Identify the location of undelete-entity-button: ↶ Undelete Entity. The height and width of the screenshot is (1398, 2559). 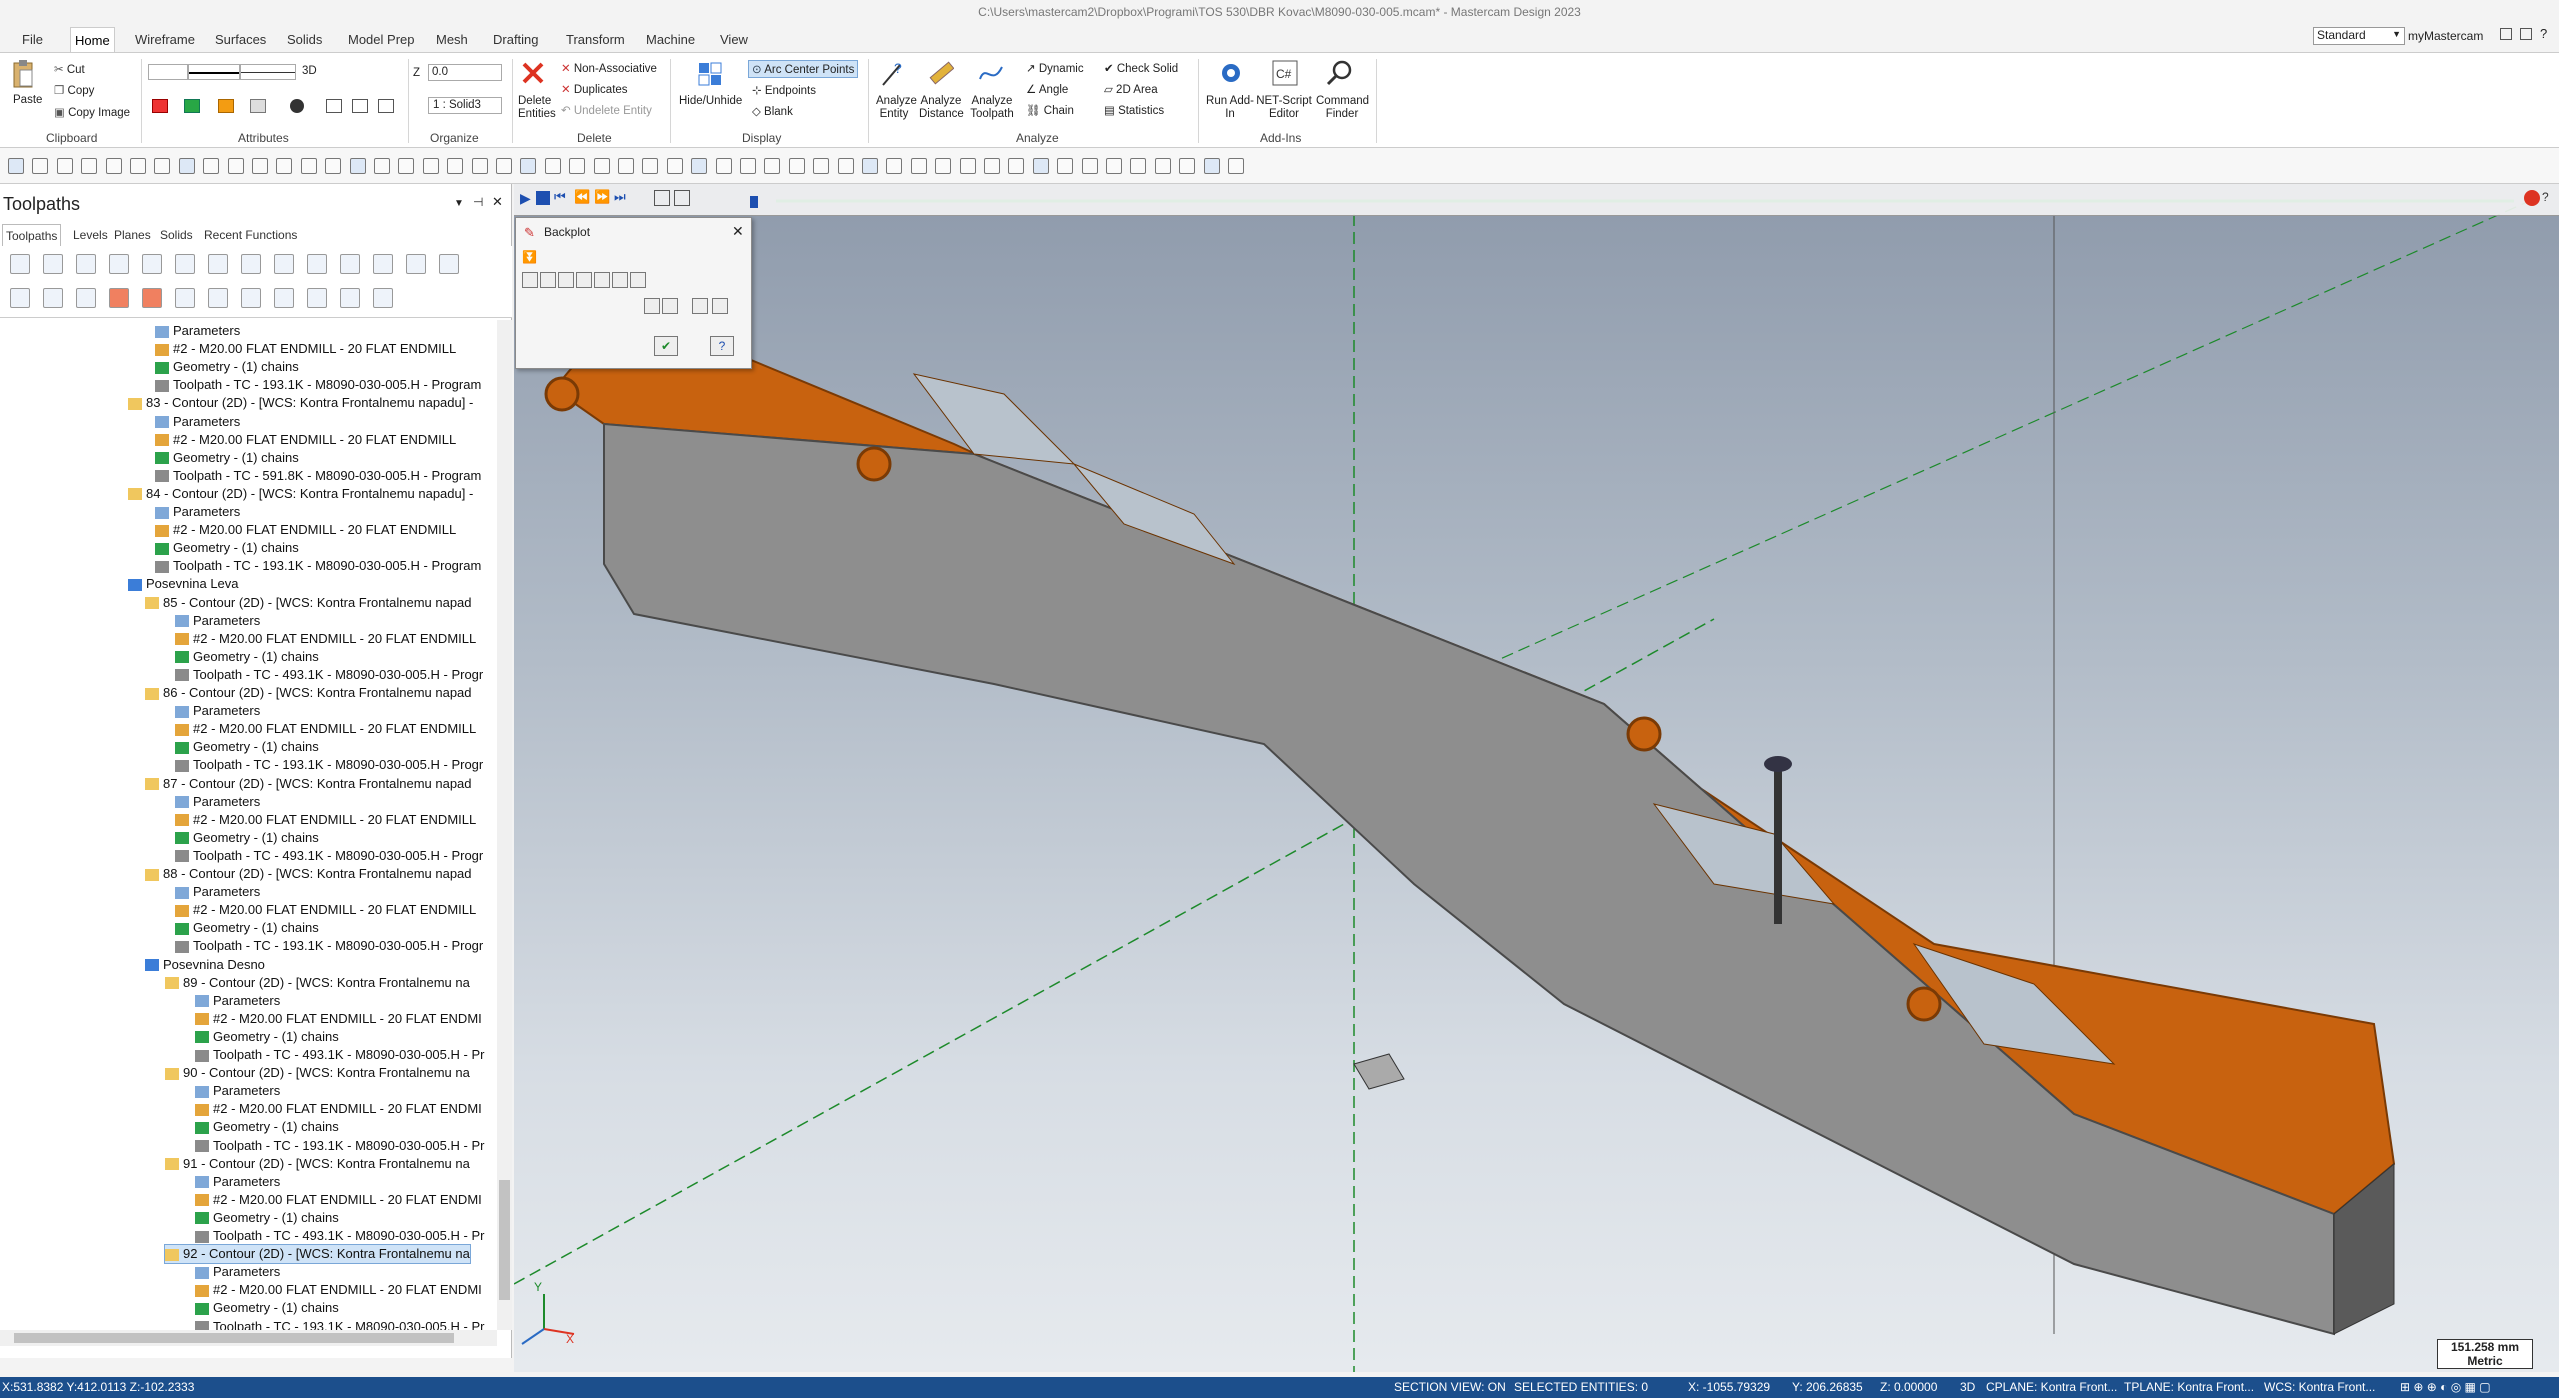
(606, 110).